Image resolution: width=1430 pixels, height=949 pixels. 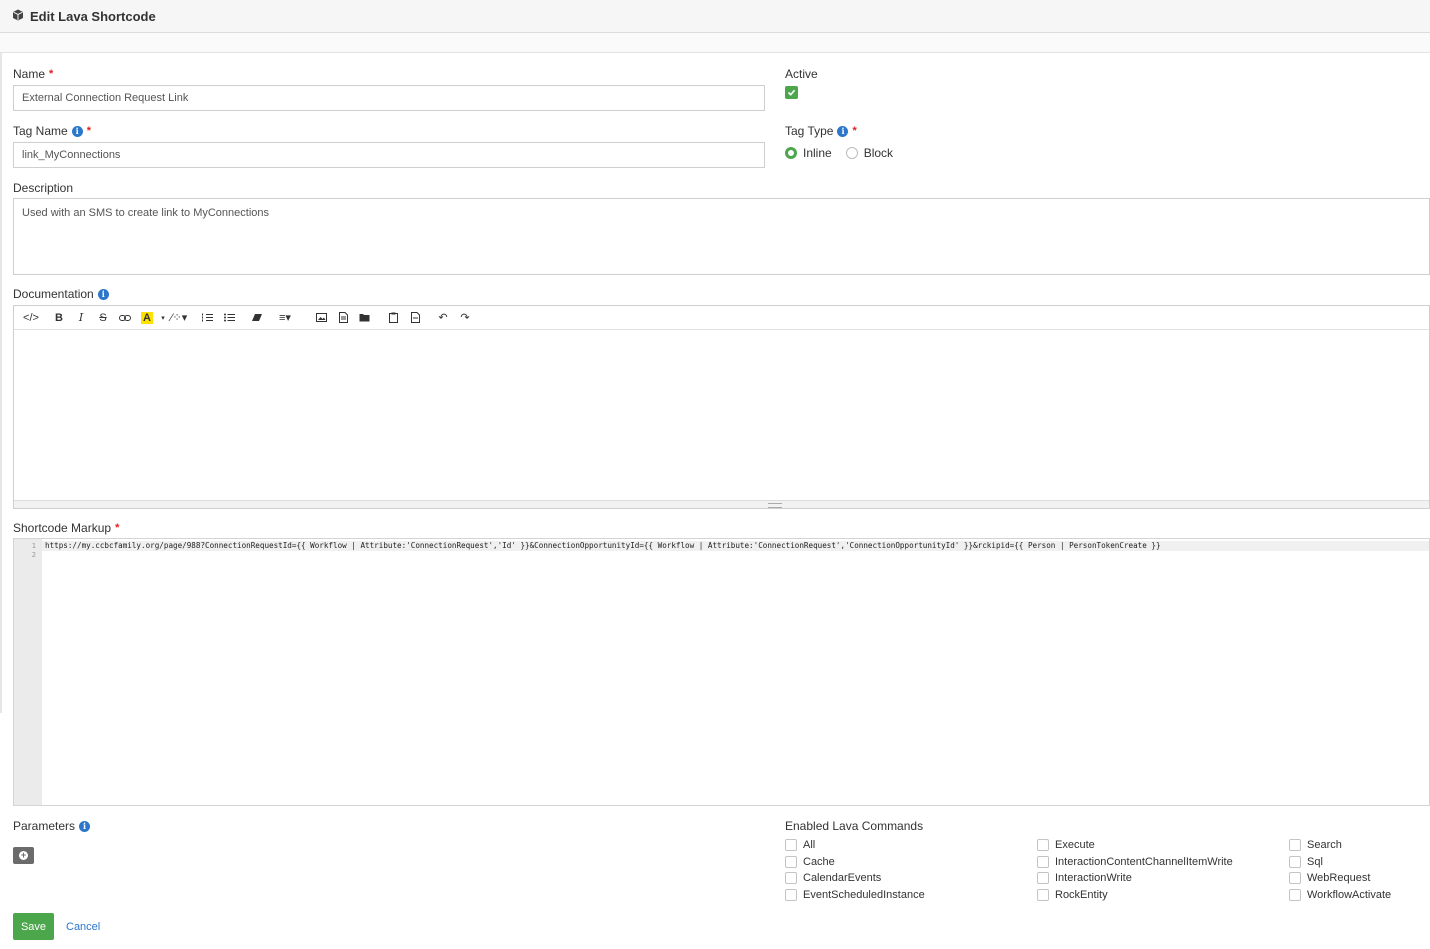 I want to click on command-checkbox-sql: Sql, so click(x=1306, y=862).